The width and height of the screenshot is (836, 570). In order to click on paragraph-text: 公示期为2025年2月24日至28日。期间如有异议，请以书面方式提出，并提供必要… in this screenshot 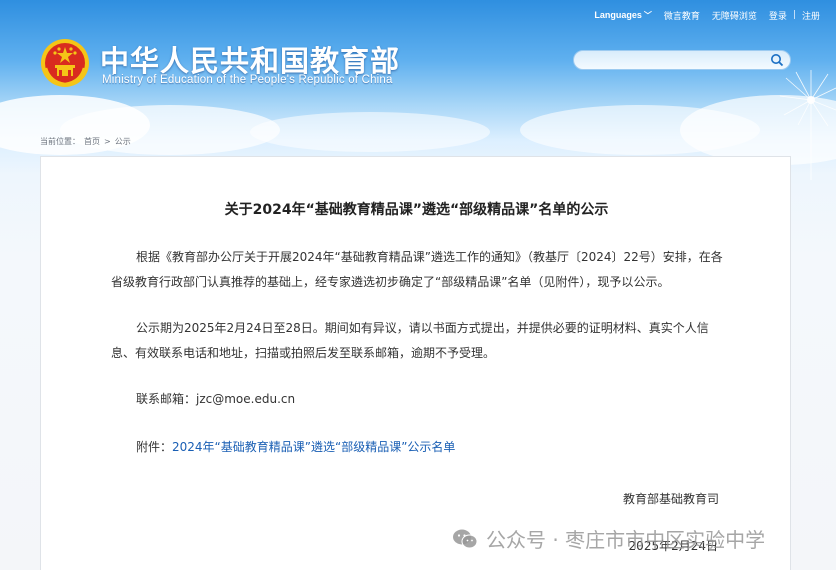, I will do `click(410, 340)`.